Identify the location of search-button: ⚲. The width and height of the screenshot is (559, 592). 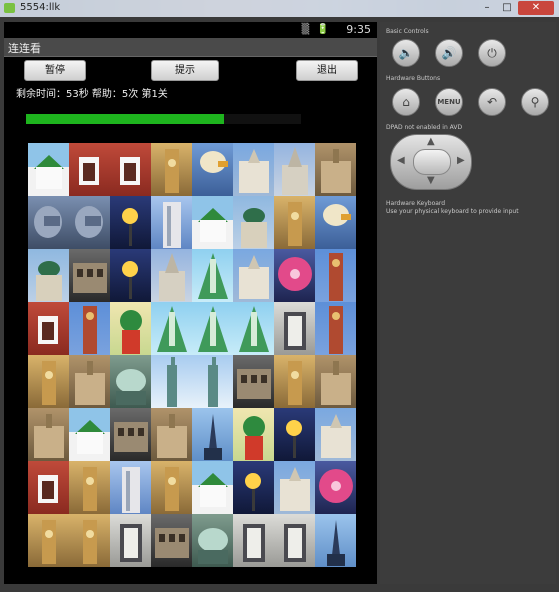
(535, 102).